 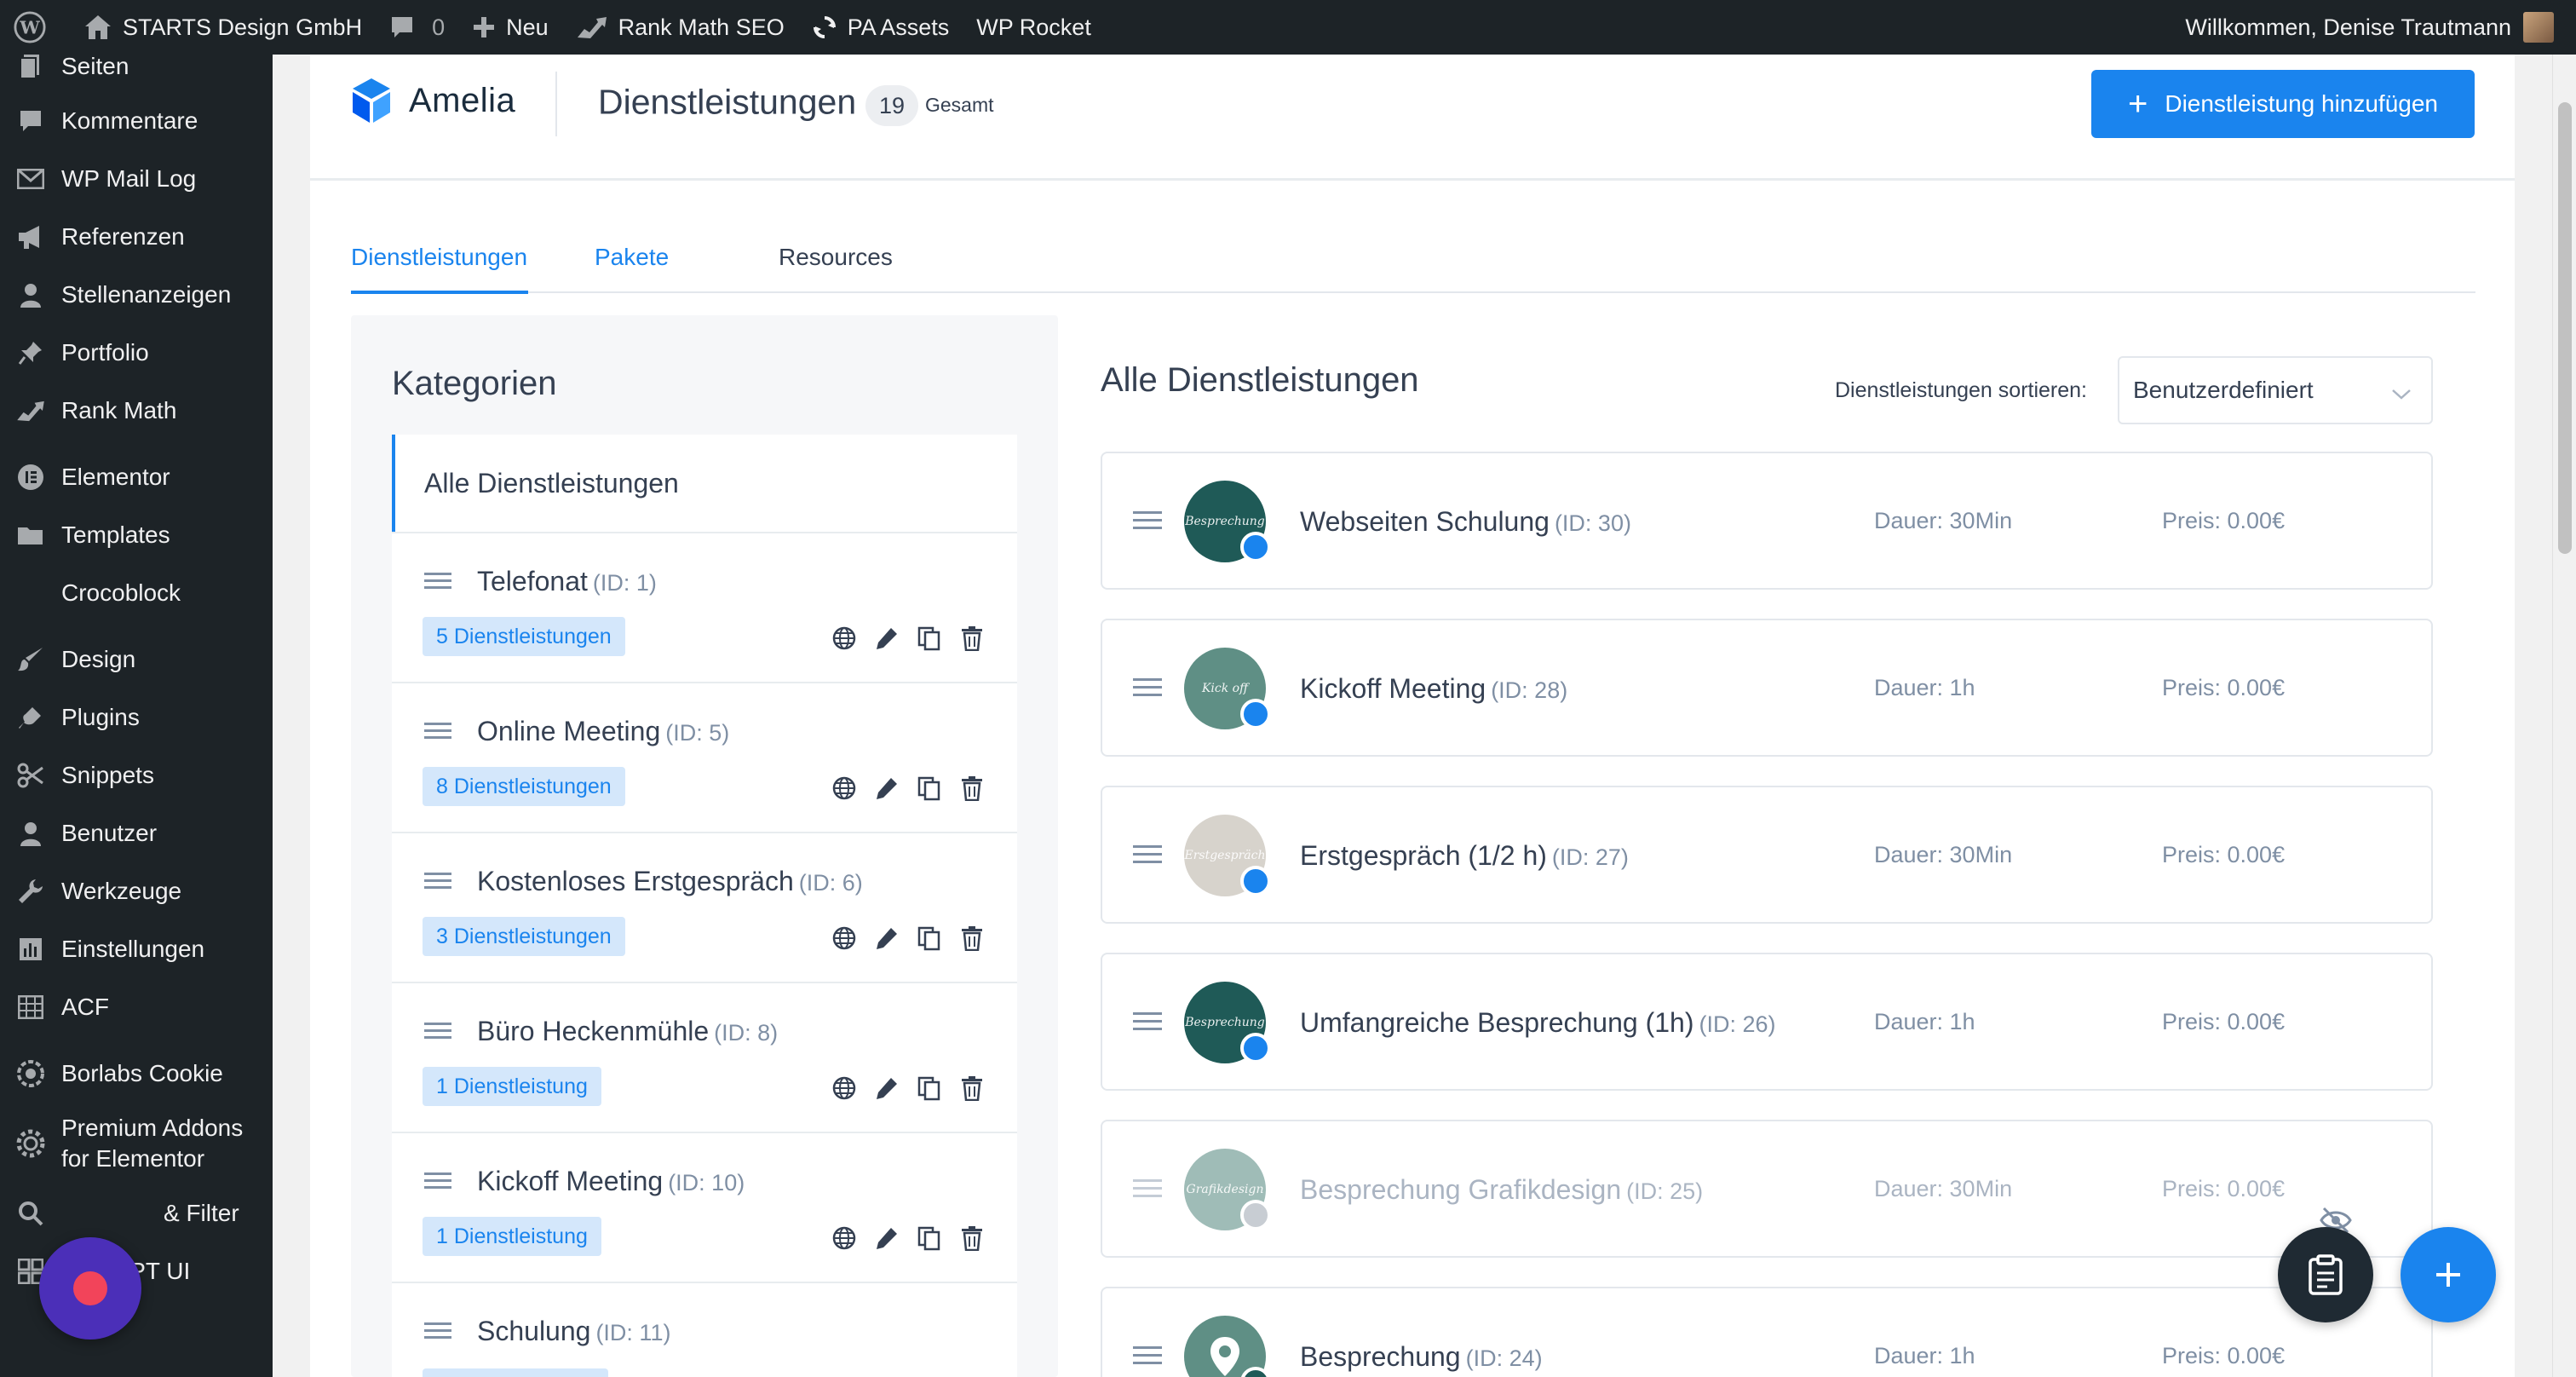 What do you see at coordinates (2381, 27) in the screenshot?
I see `my-account: Willkommen, Denise Trautmann` at bounding box center [2381, 27].